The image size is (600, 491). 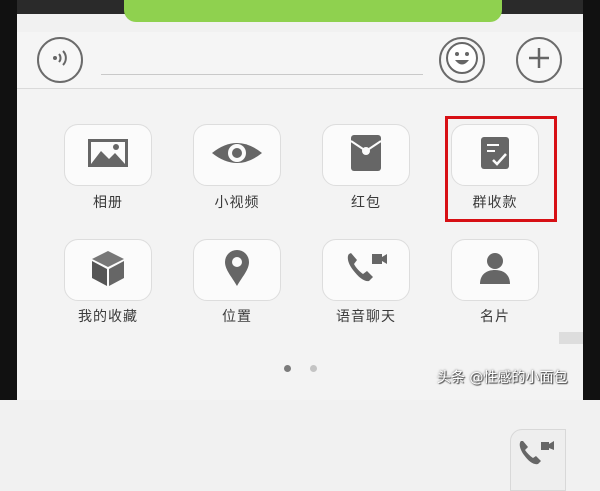 I want to click on eye-video-icon, so click(x=237, y=155).